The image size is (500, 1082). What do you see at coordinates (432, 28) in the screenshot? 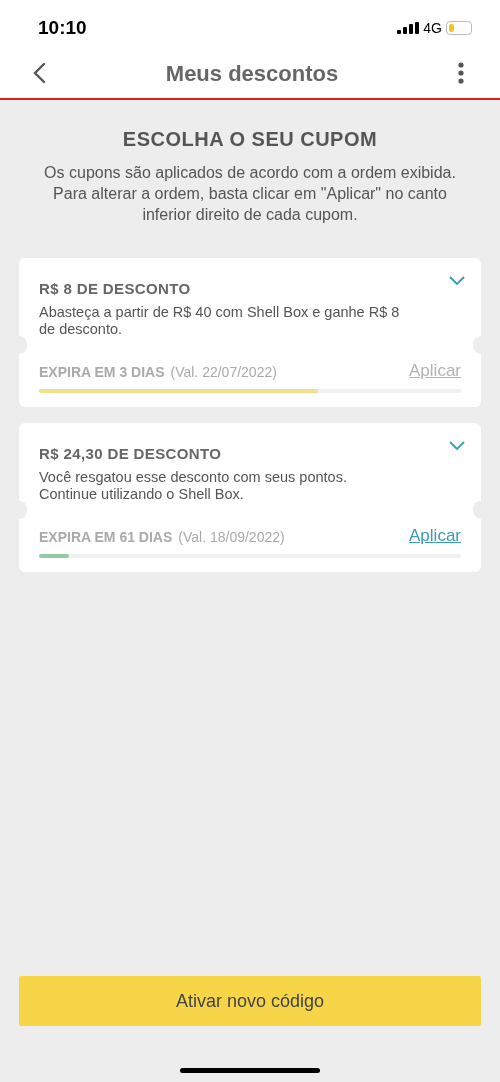
I see `network-label: 4G` at bounding box center [432, 28].